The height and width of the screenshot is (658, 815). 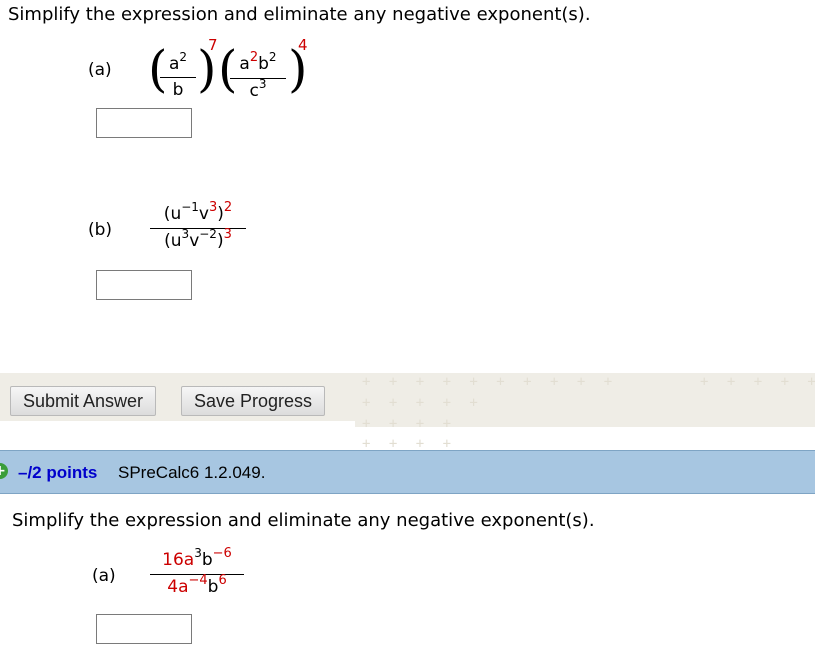 I want to click on submit-answer-button: Submit Answer, so click(x=83, y=401).